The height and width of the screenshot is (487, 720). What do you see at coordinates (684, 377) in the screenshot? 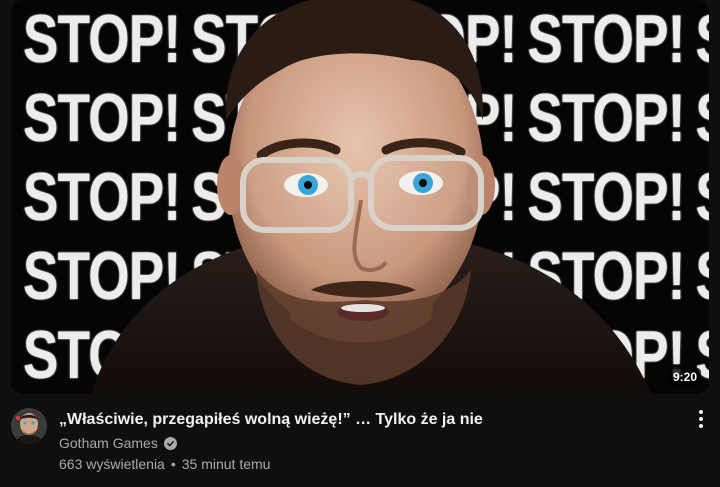
I see `duration-badge: 9:20` at bounding box center [684, 377].